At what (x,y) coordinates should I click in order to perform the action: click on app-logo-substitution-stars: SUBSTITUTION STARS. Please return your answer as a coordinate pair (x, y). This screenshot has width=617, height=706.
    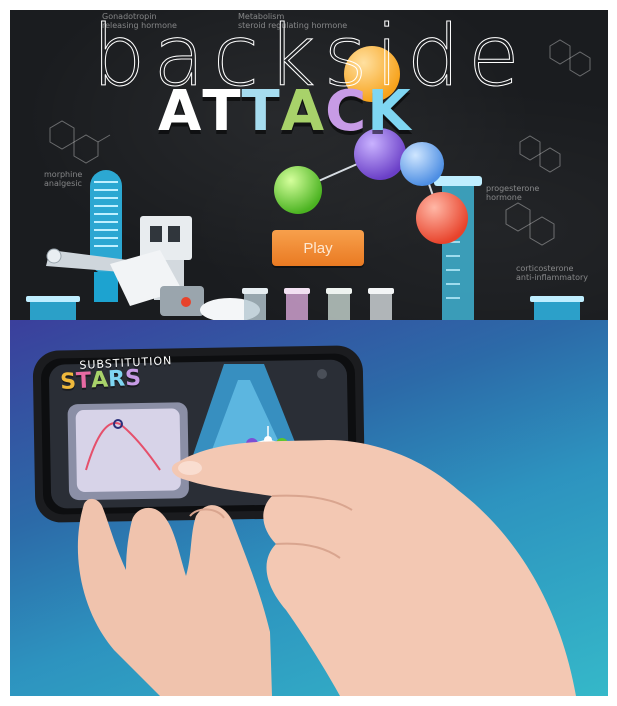
    Looking at the image, I should click on (116, 374).